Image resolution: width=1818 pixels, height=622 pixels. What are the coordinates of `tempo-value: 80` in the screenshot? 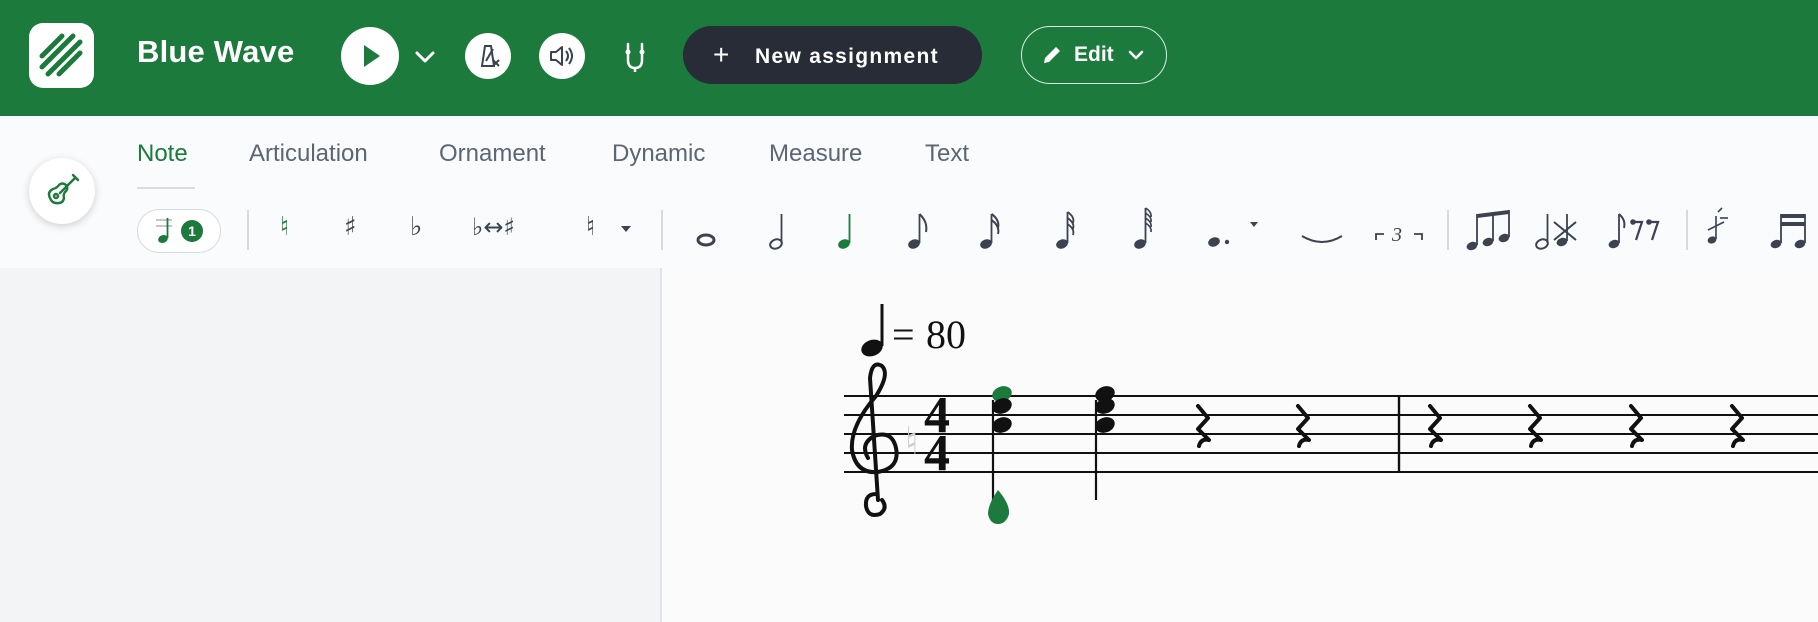 It's located at (946, 334).